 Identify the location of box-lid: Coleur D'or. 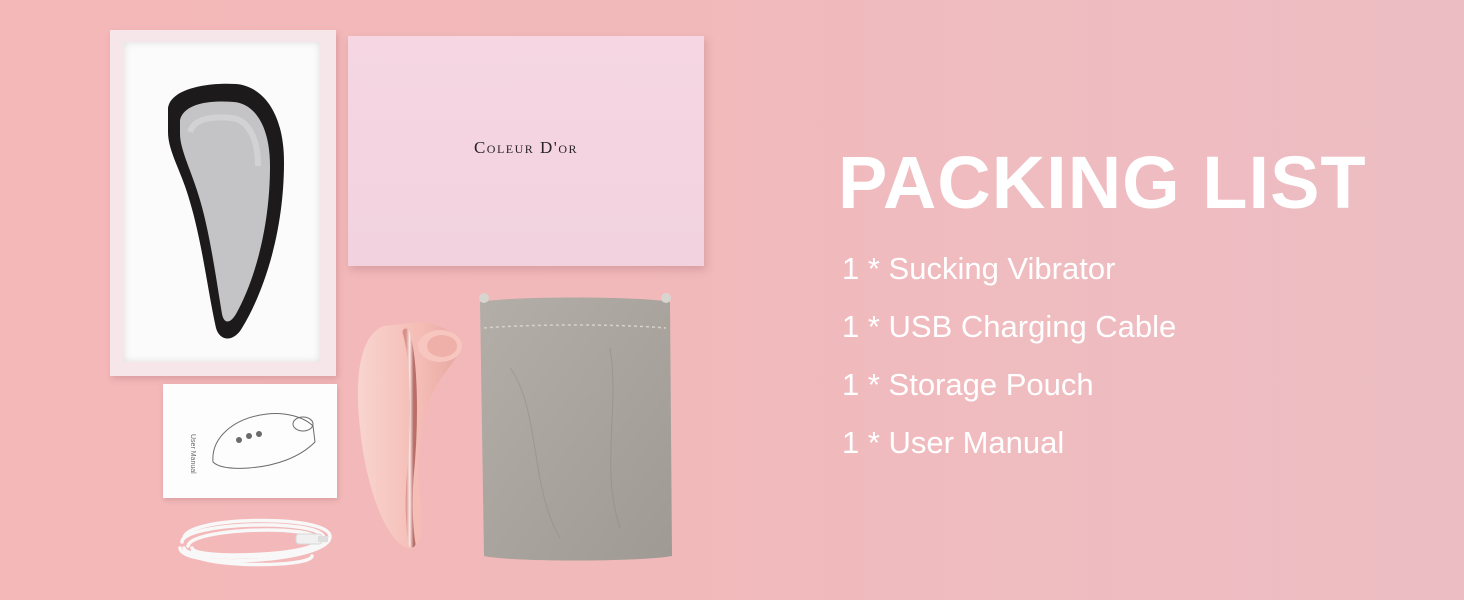
(526, 151).